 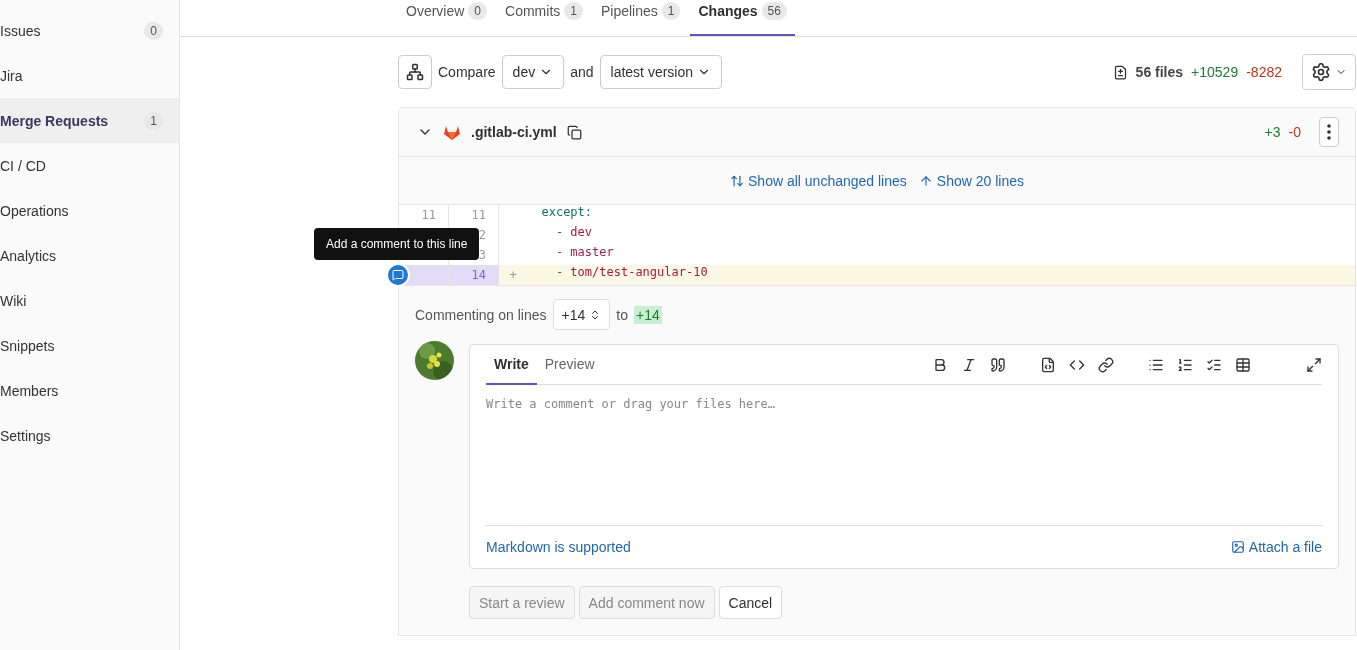 What do you see at coordinates (481, 314) in the screenshot?
I see `range-label: Commenting on lines` at bounding box center [481, 314].